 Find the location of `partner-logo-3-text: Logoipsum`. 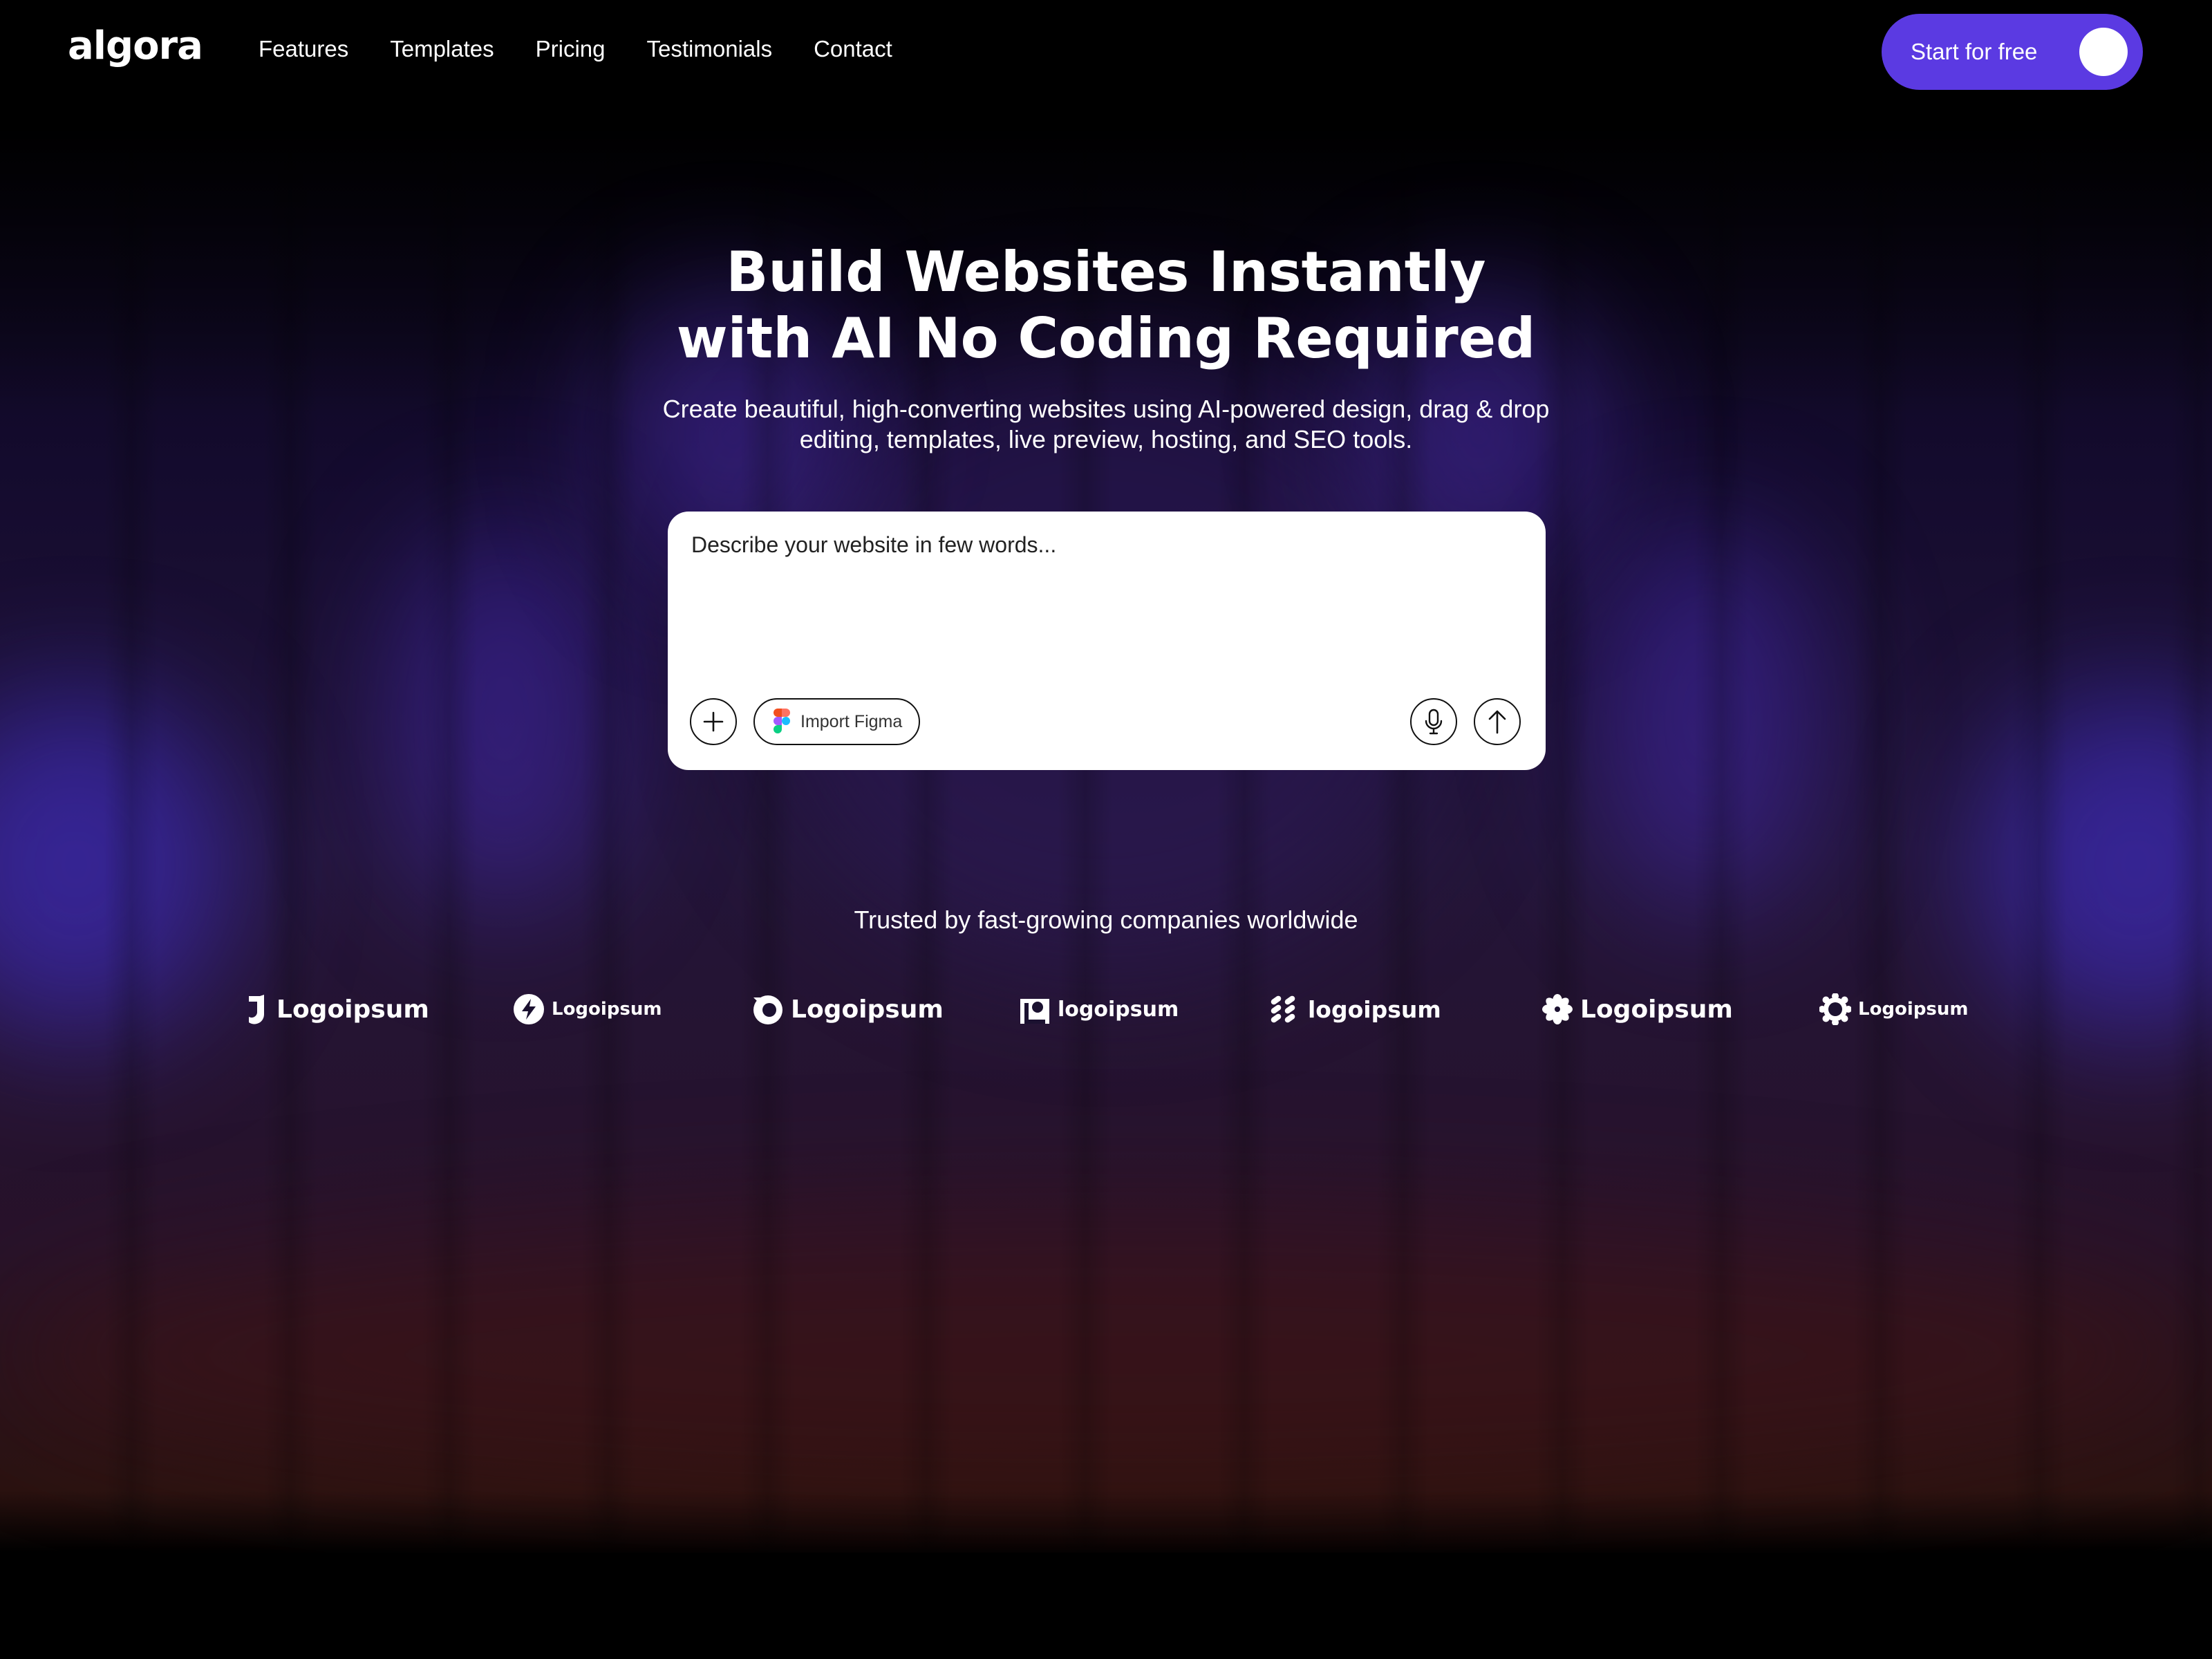

partner-logo-3-text: Logoipsum is located at coordinates (868, 1009).